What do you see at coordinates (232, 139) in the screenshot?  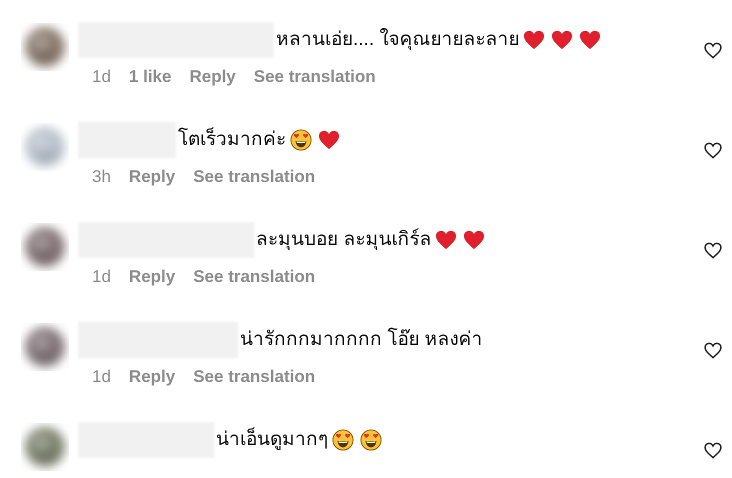 I see `comment-text: โตเร็วมากค่ะ` at bounding box center [232, 139].